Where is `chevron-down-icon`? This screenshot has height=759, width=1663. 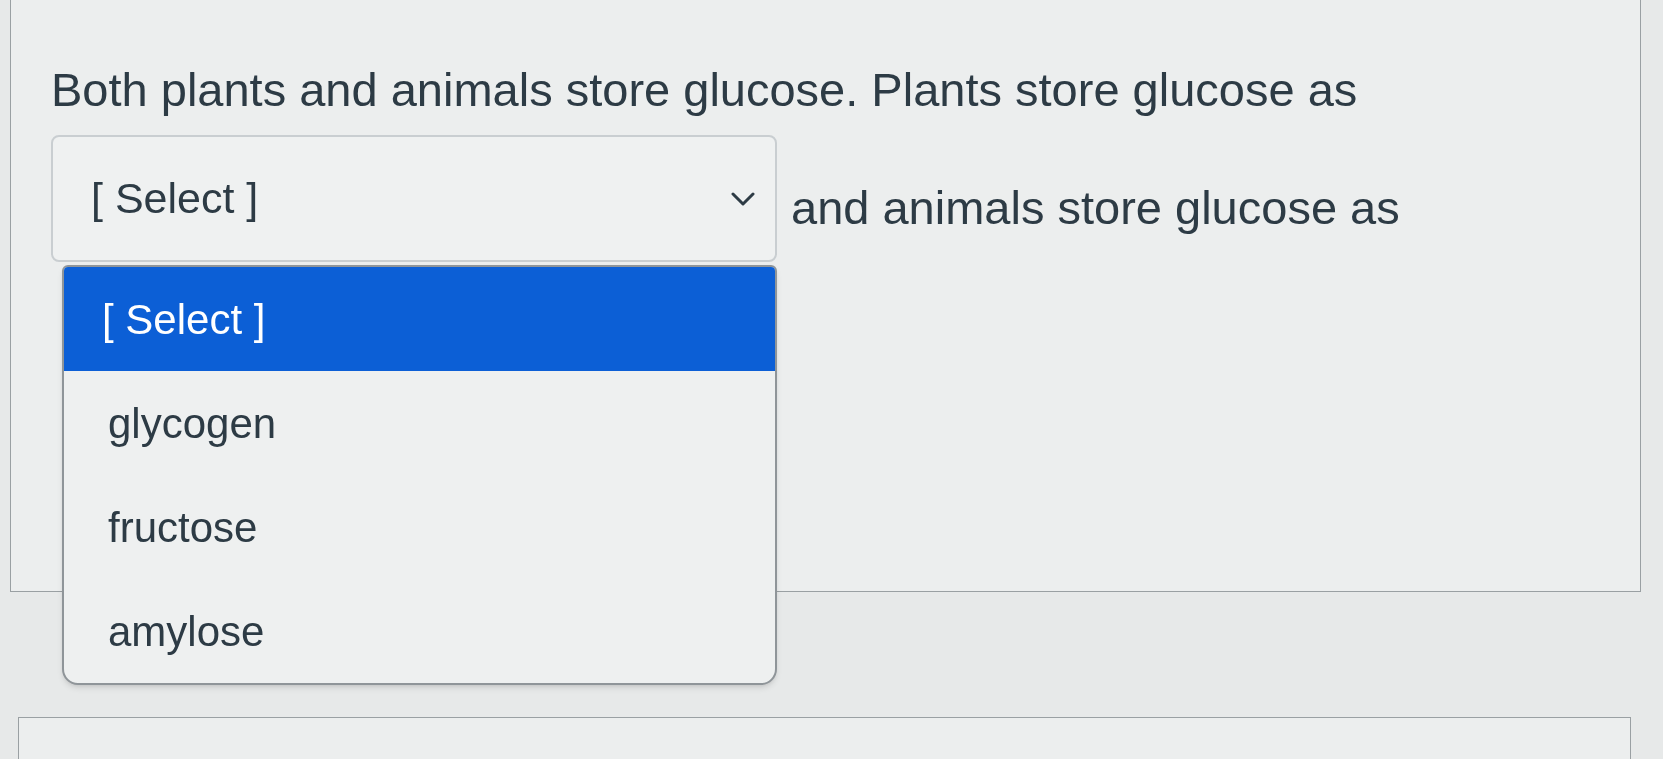
chevron-down-icon is located at coordinates (743, 198).